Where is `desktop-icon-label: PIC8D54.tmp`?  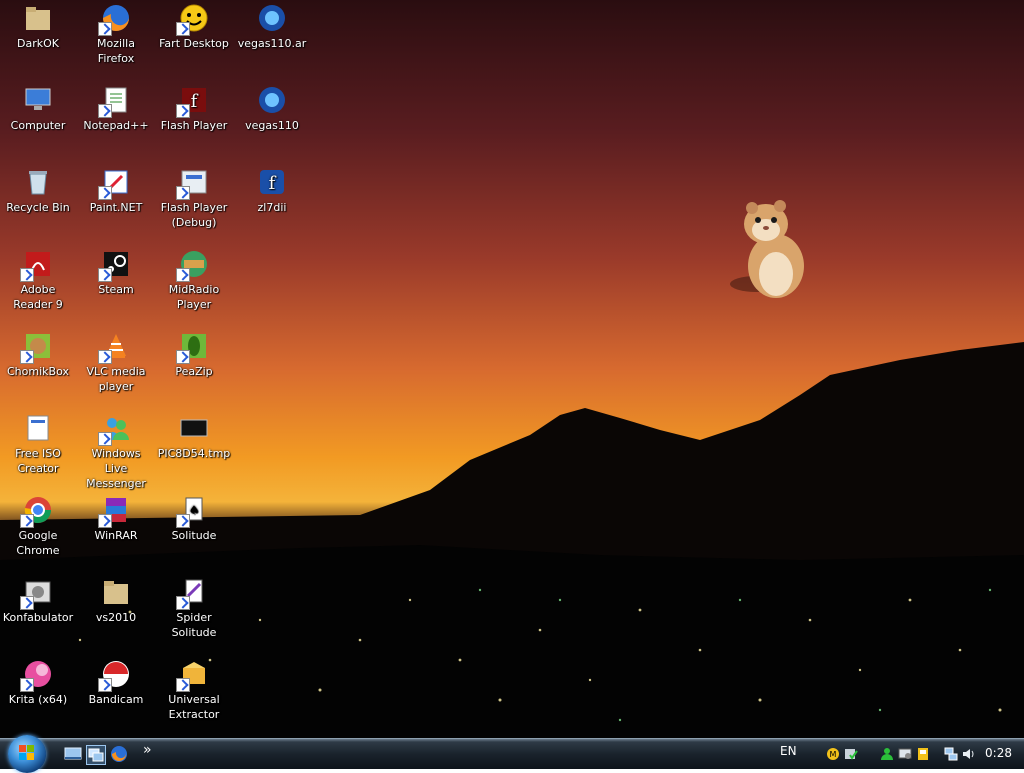 desktop-icon-label: PIC8D54.tmp is located at coordinates (194, 453).